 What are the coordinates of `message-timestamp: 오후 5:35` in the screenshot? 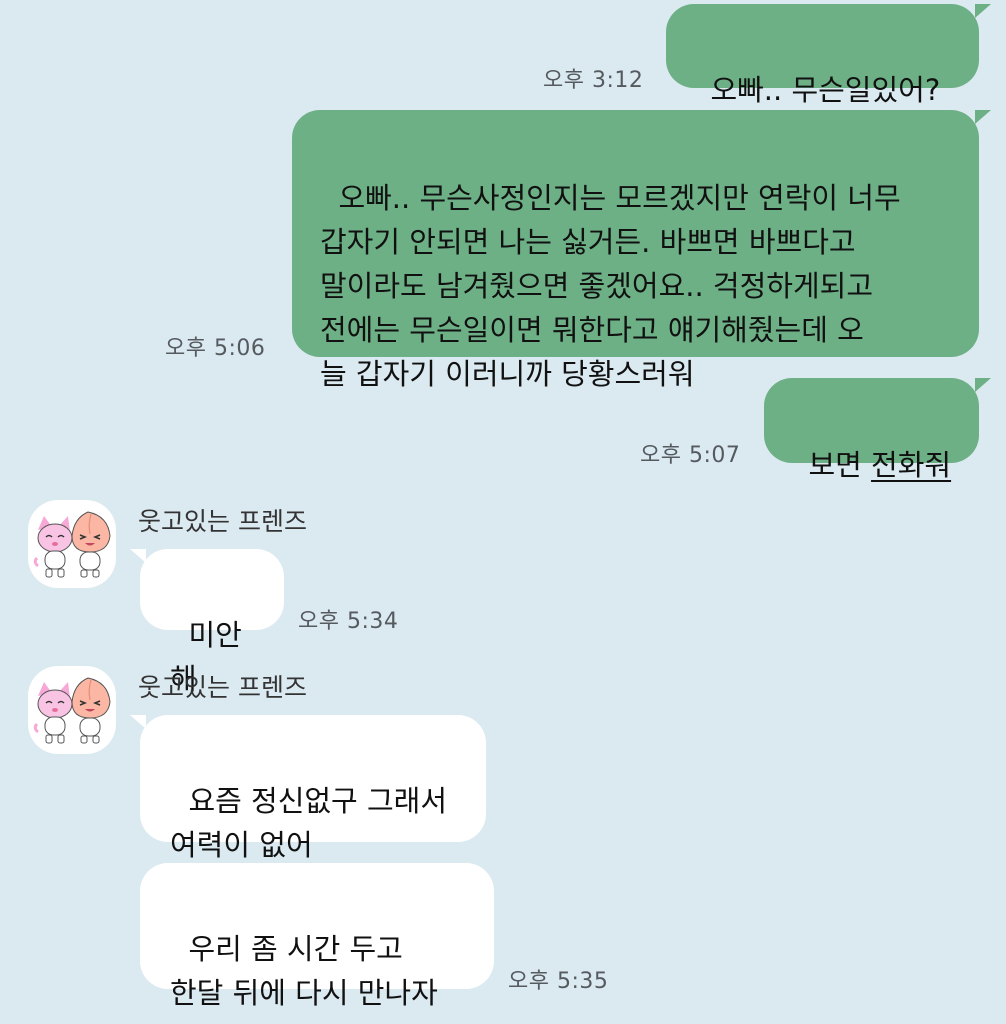 It's located at (558, 981).